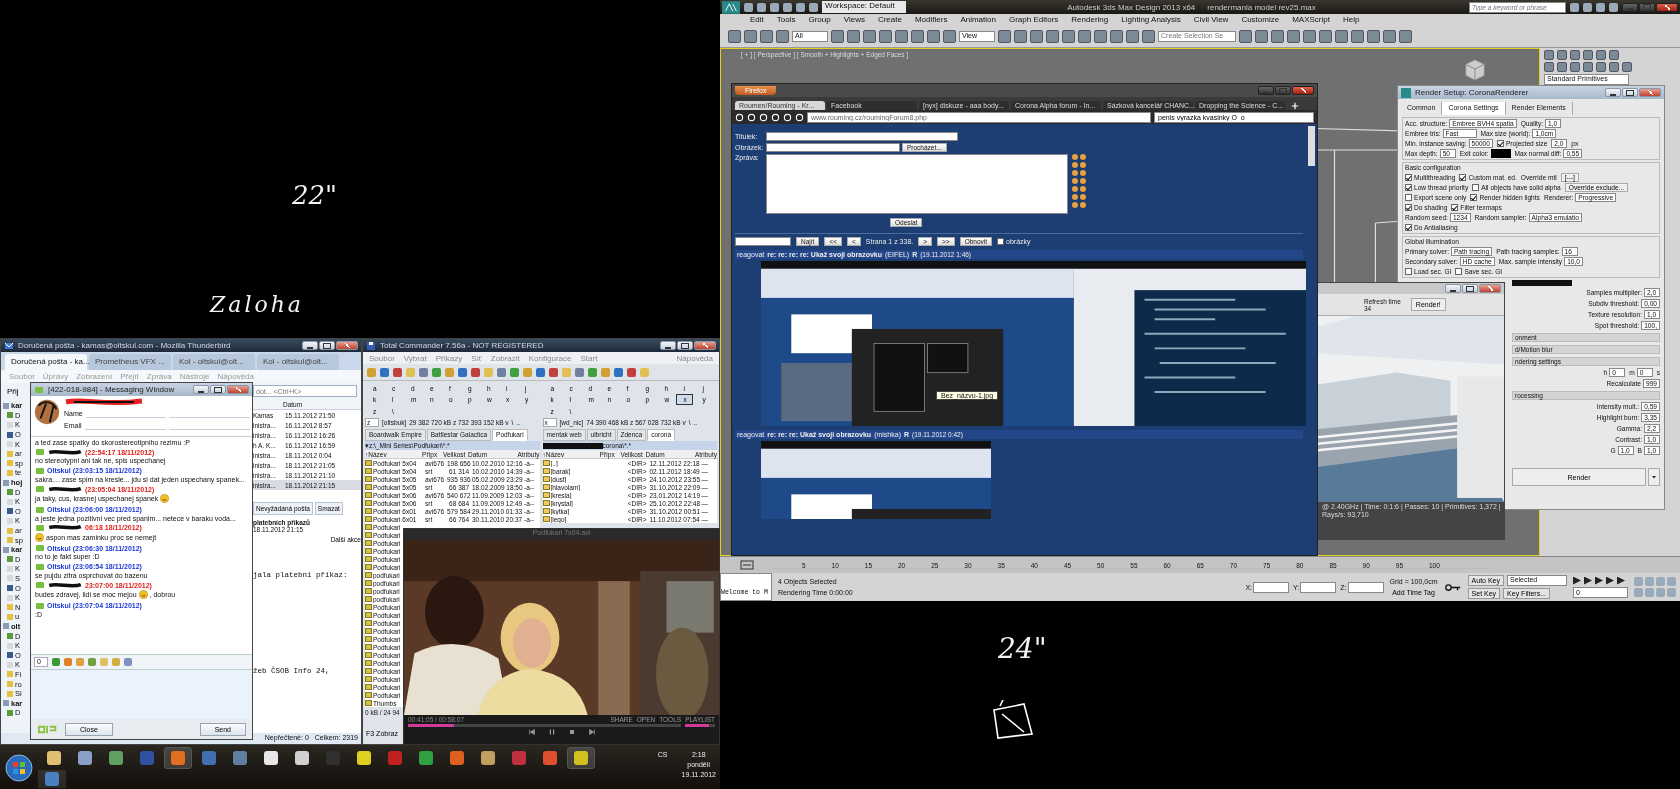 This screenshot has height=789, width=1680. I want to click on menu-item: Customize, so click(1260, 20).